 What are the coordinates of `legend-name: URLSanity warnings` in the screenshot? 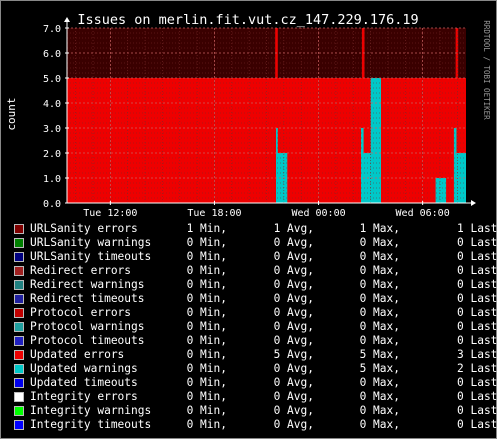 It's located at (91, 242).